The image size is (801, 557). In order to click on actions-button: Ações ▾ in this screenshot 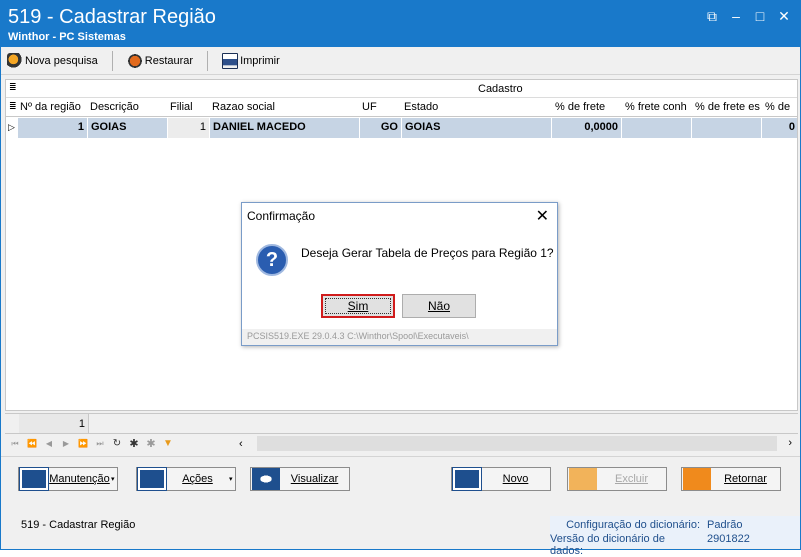, I will do `click(186, 479)`.